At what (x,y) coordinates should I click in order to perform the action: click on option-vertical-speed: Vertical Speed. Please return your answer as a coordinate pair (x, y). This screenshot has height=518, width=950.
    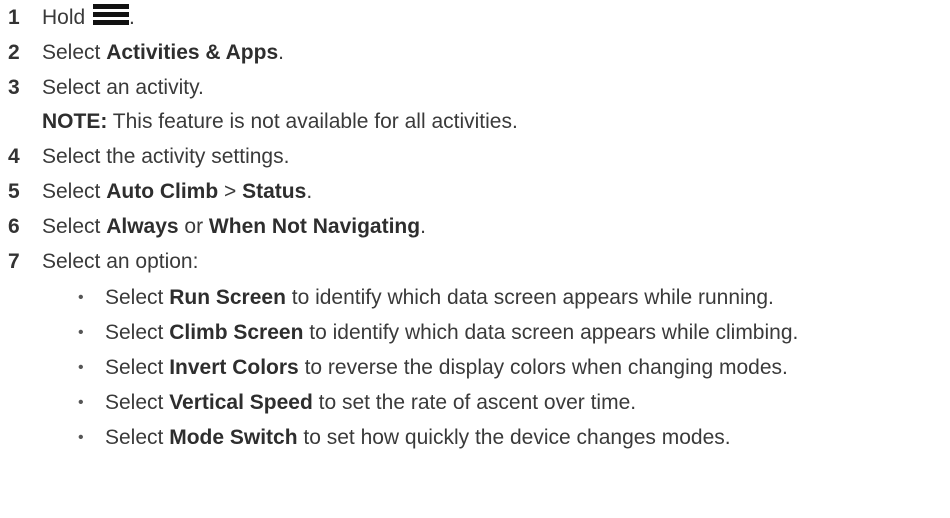
    Looking at the image, I should click on (241, 402).